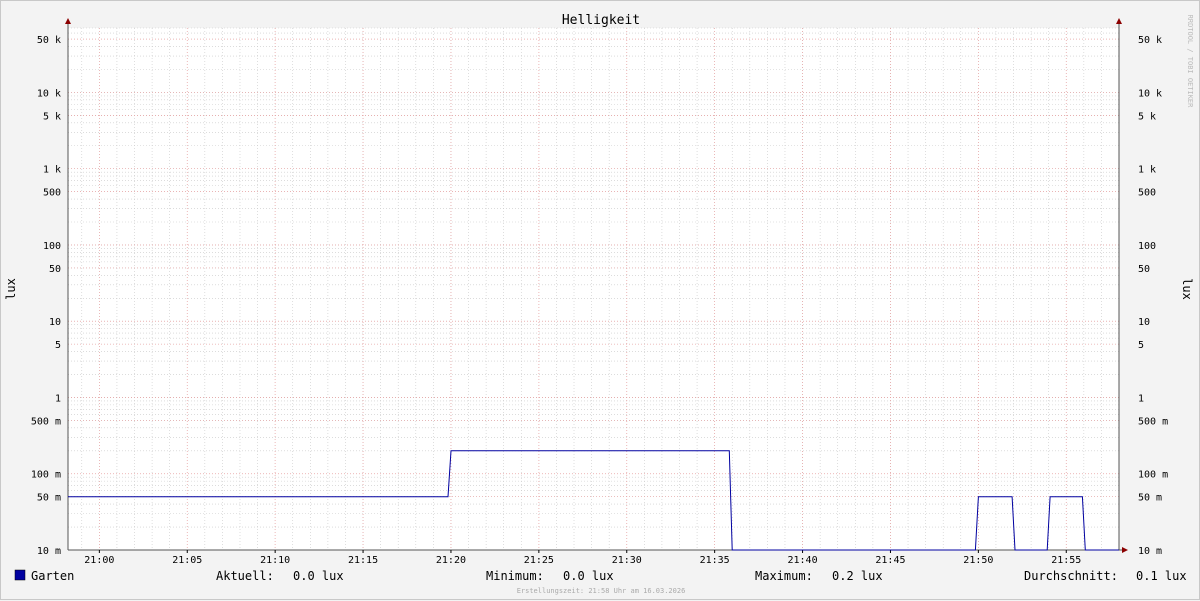 The width and height of the screenshot is (1200, 601). I want to click on x-tick-label: 21:00, so click(99, 560).